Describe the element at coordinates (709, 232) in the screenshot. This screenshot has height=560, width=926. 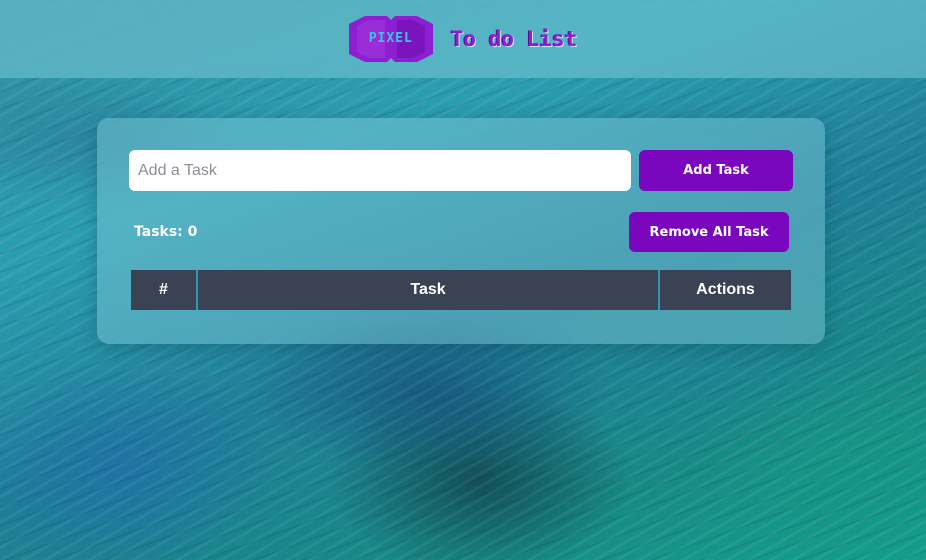
I see `remove-all-button: Remove All Task` at that location.